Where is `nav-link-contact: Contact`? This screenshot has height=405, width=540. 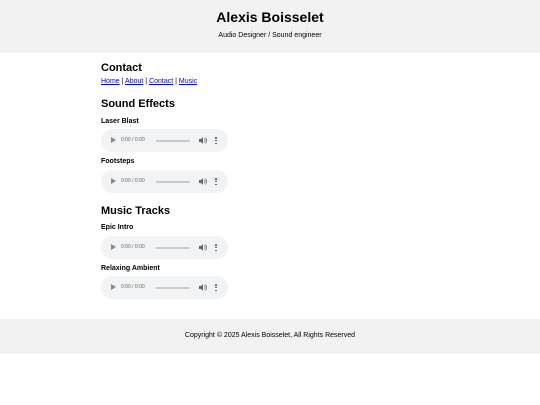 nav-link-contact: Contact is located at coordinates (161, 81).